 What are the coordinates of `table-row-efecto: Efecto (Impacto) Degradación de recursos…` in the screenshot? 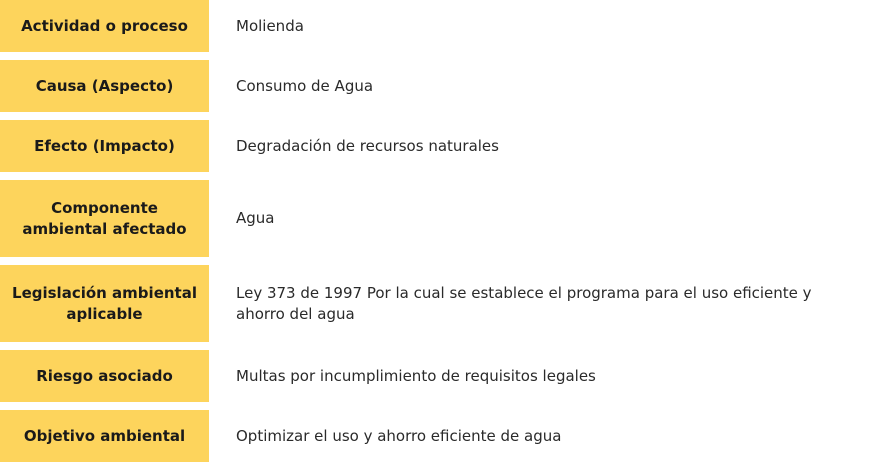 It's located at (438, 146).